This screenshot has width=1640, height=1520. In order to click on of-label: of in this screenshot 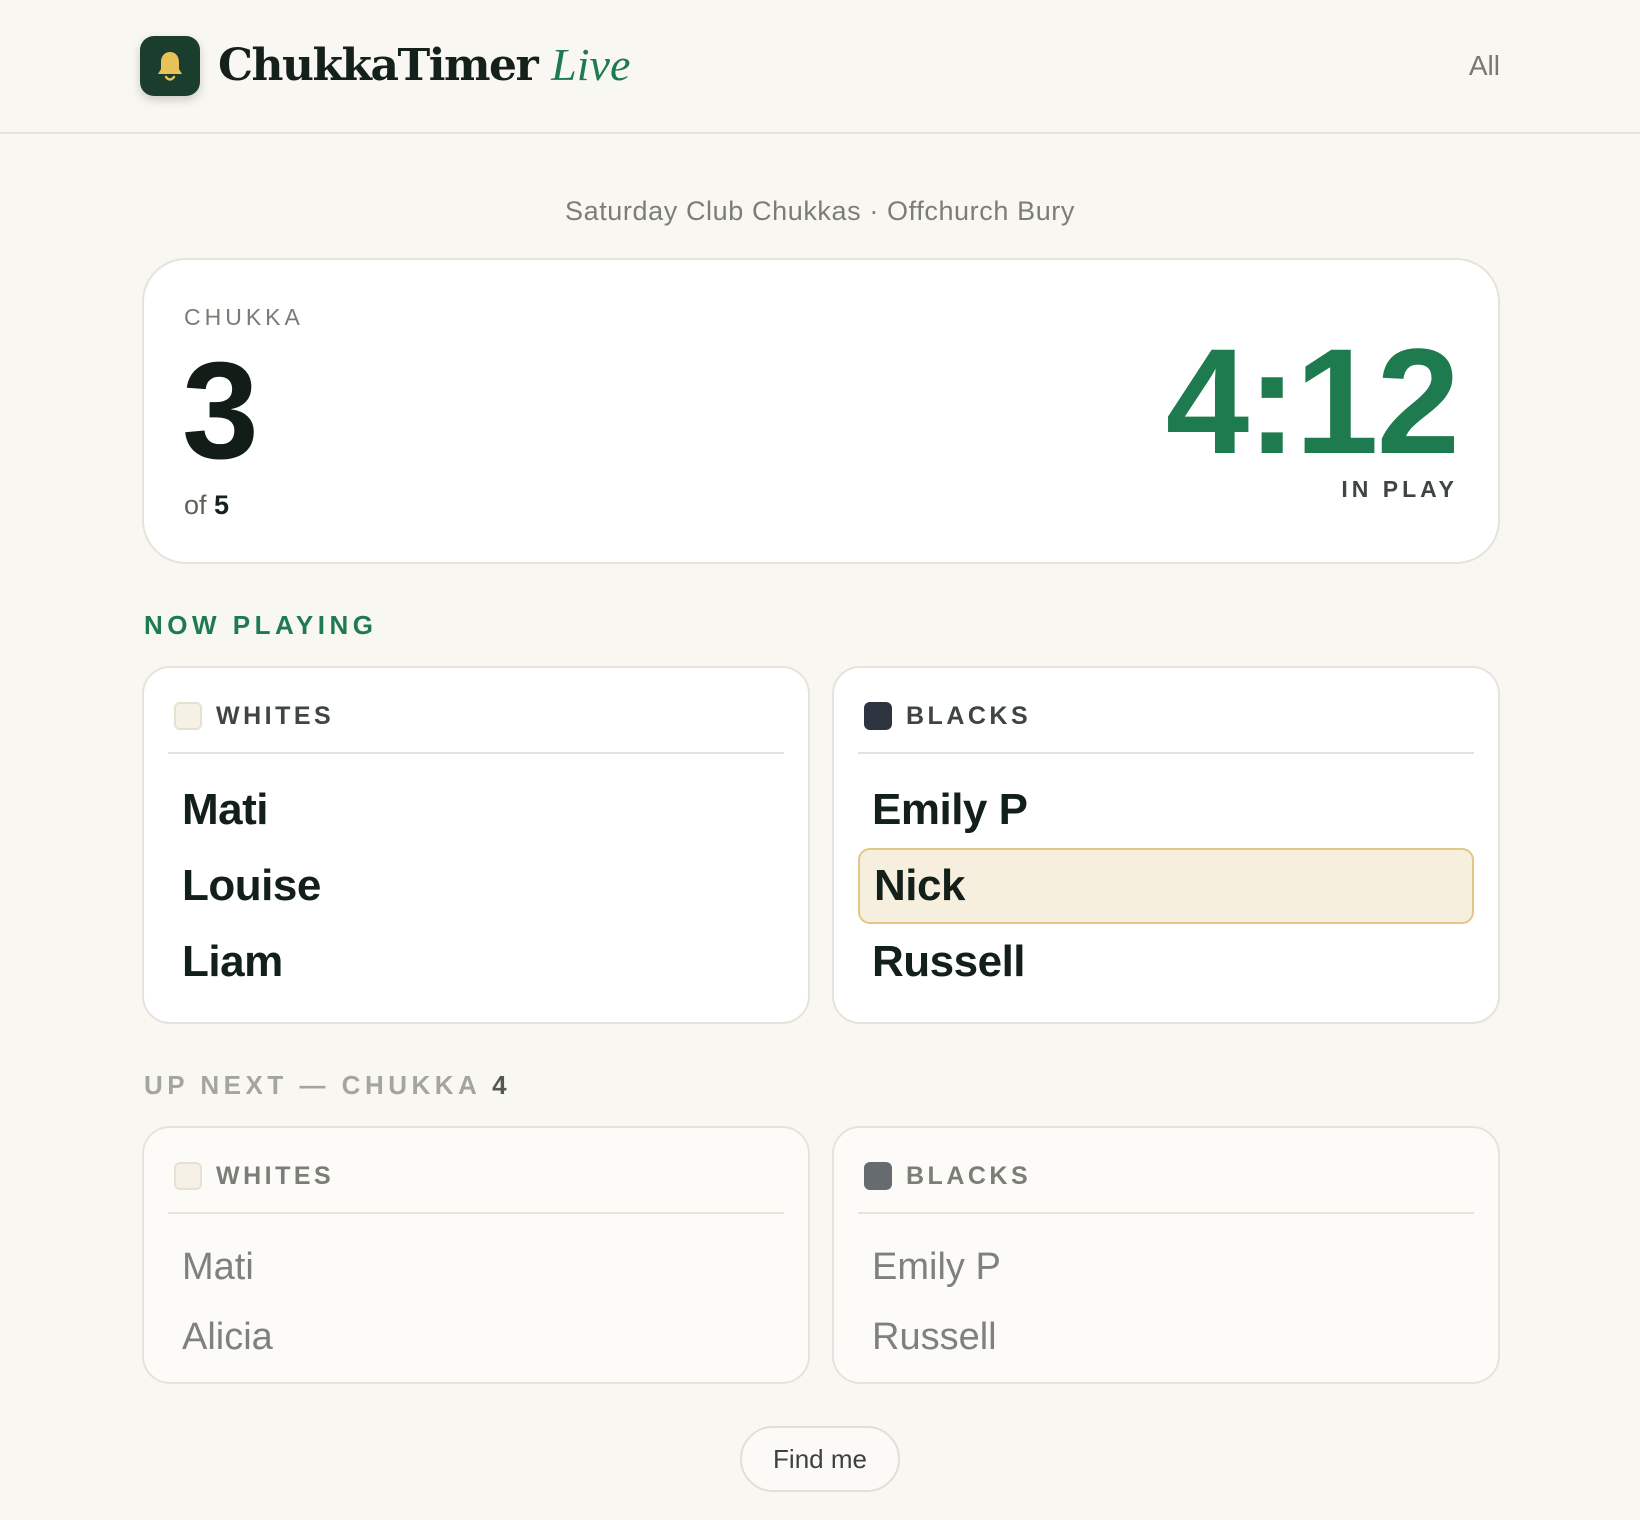, I will do `click(195, 505)`.